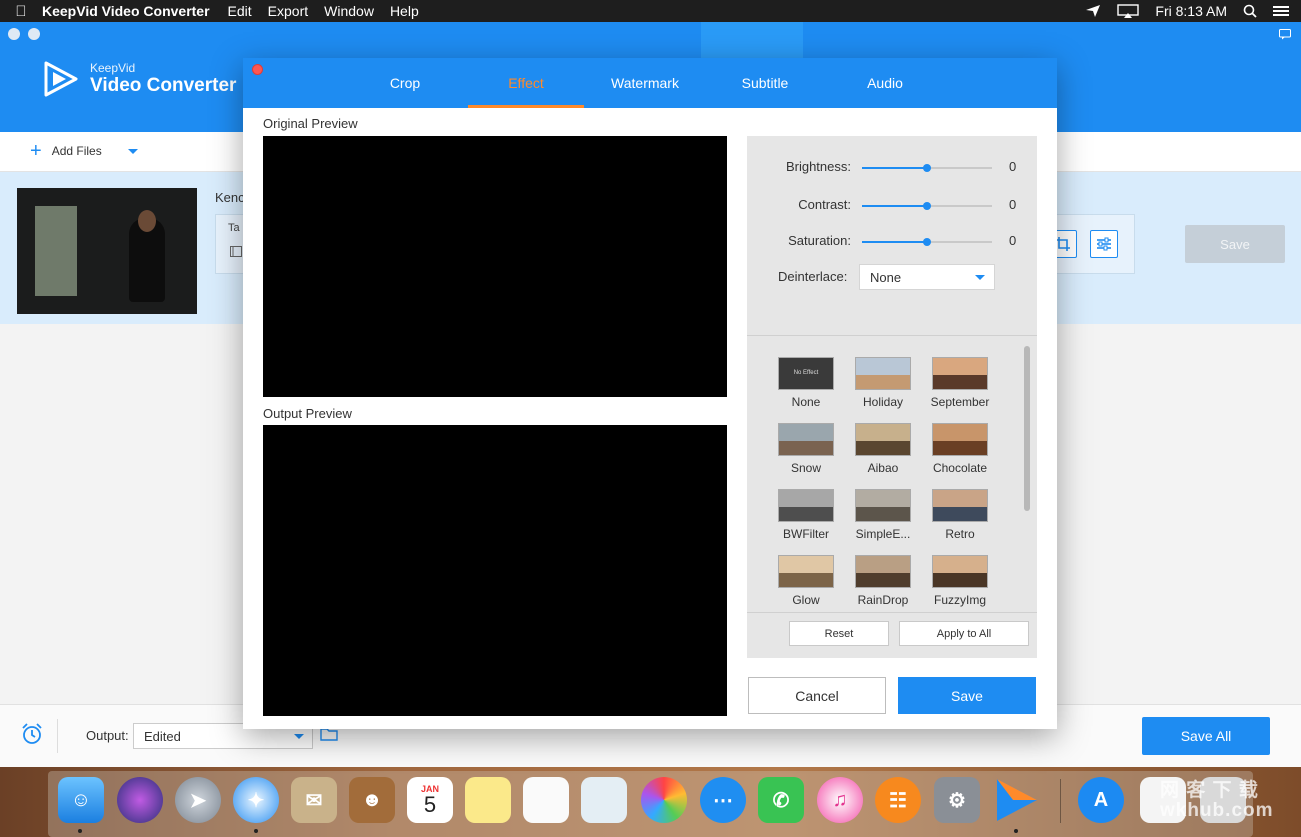 The image size is (1301, 837). Describe the element at coordinates (1104, 244) in the screenshot. I see `effect-settings-button` at that location.